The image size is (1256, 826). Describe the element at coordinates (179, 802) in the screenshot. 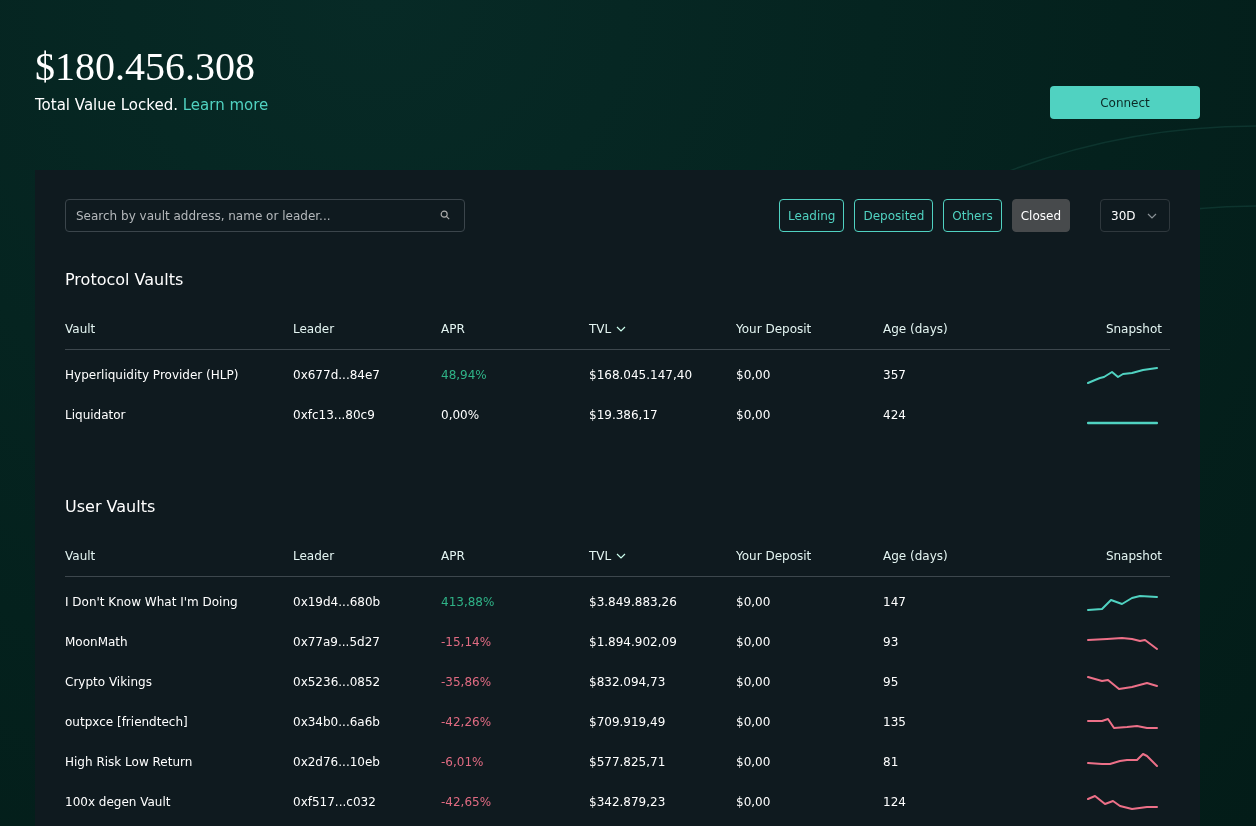

I see `vault-name: 100x degen Vault` at that location.